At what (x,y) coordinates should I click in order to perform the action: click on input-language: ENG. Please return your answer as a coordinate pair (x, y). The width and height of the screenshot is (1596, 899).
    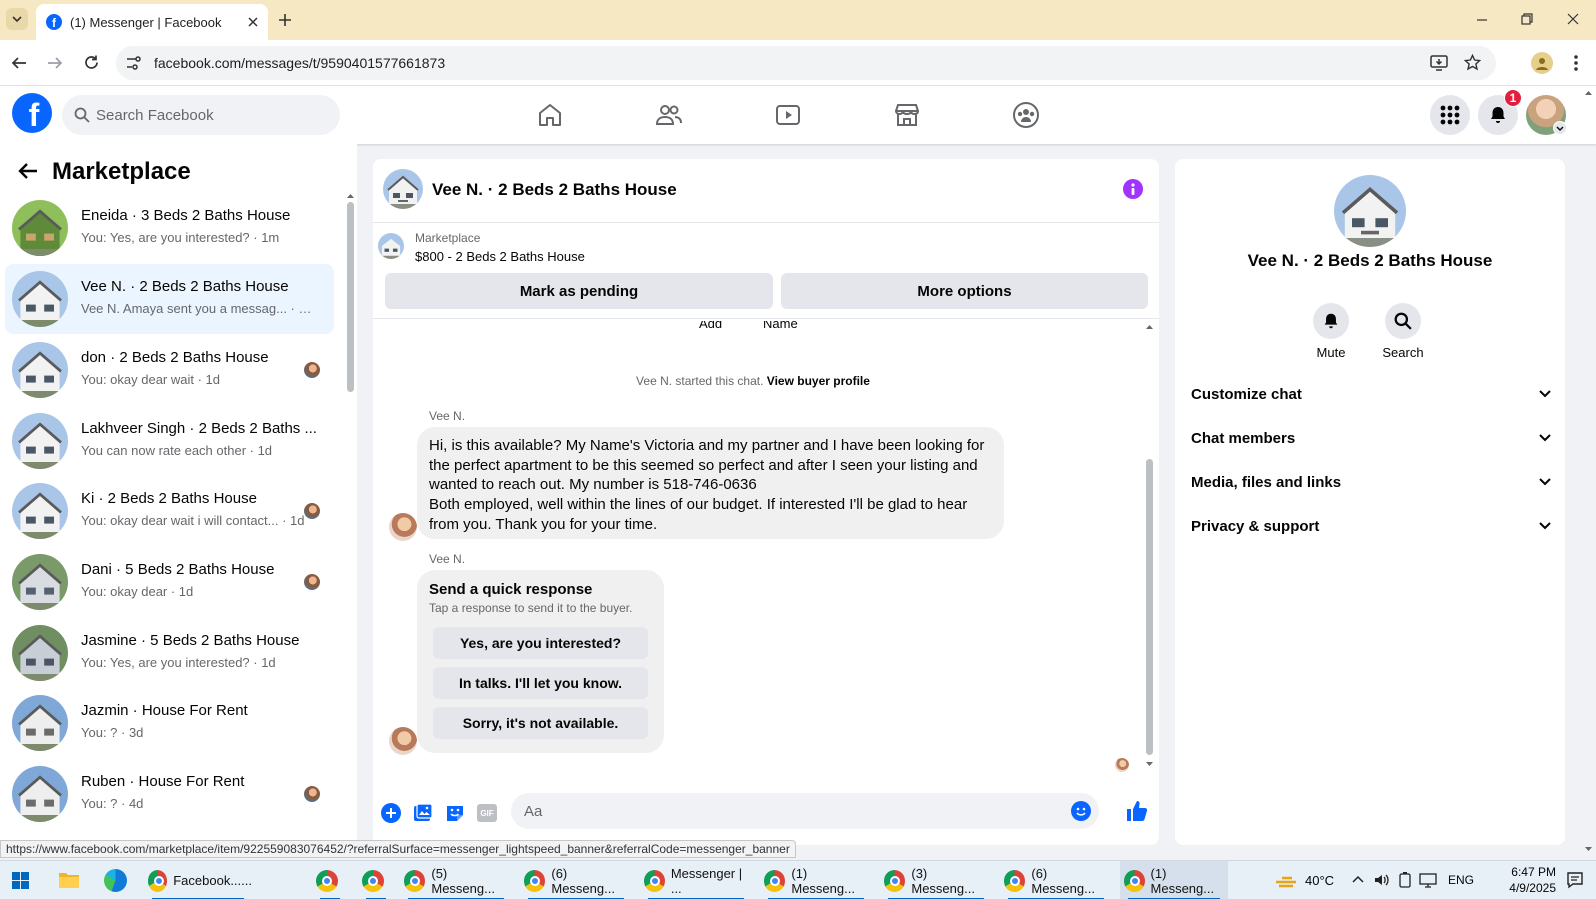
    Looking at the image, I should click on (1461, 880).